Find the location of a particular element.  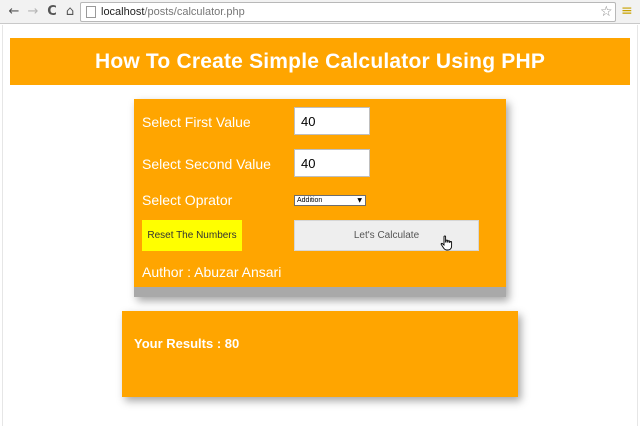

form-footer-bar is located at coordinates (320, 292).